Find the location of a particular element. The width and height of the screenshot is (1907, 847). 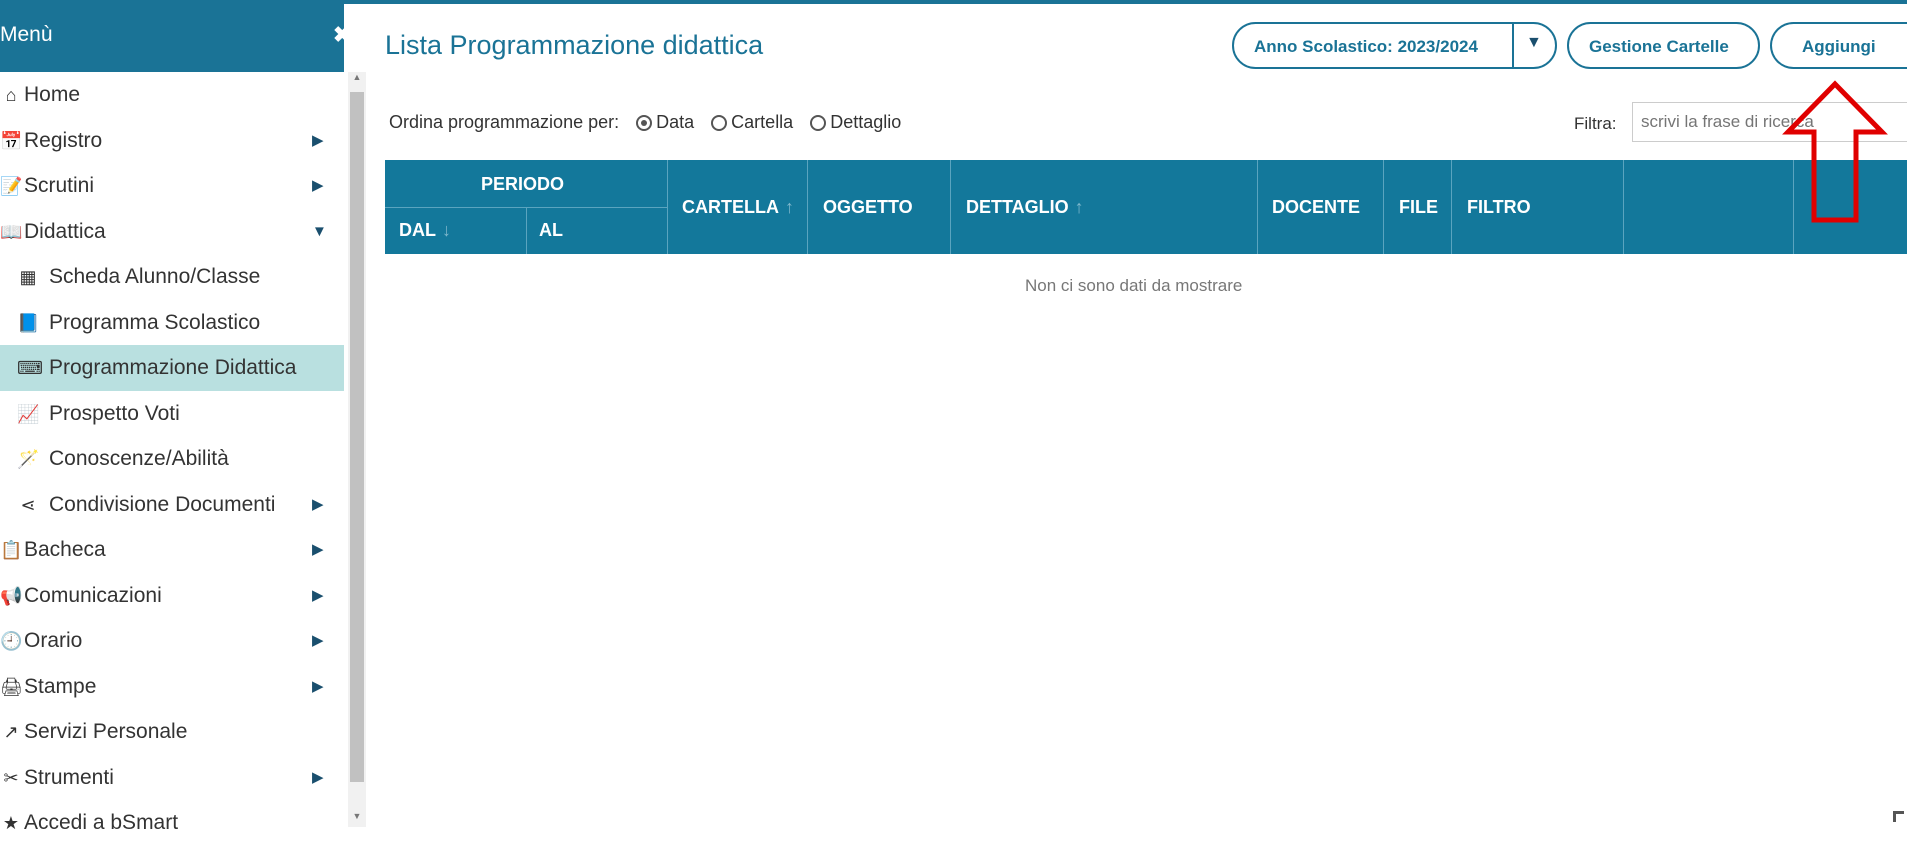

page-title: Lista Programmazione didattica is located at coordinates (574, 45).